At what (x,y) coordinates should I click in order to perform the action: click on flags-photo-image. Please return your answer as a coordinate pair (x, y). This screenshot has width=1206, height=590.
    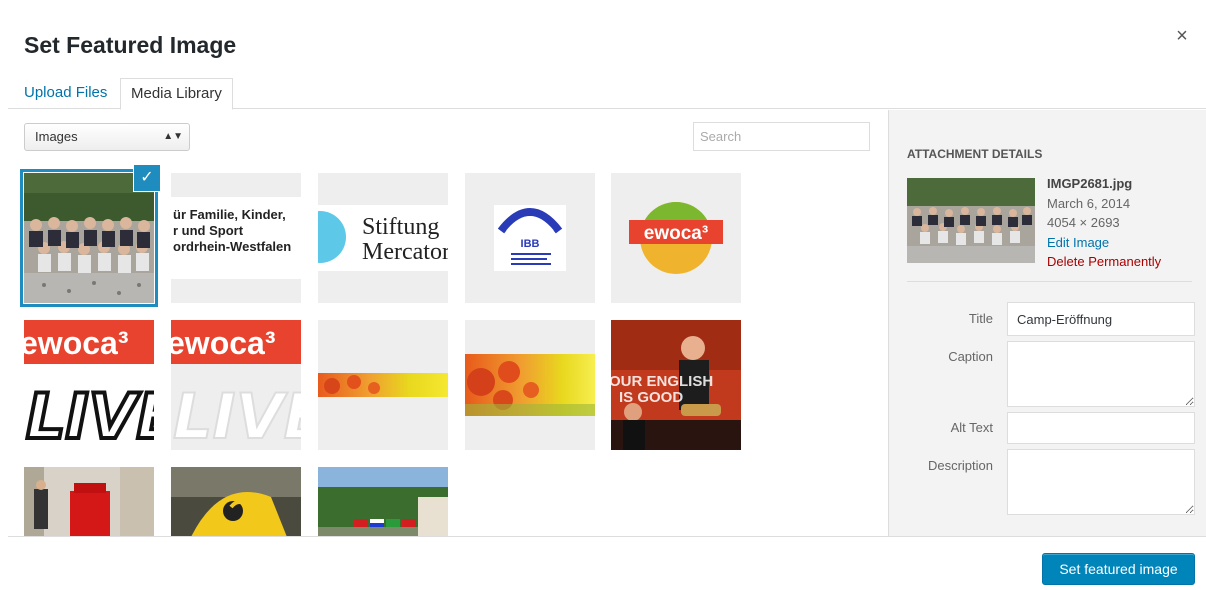
    Looking at the image, I should click on (383, 501).